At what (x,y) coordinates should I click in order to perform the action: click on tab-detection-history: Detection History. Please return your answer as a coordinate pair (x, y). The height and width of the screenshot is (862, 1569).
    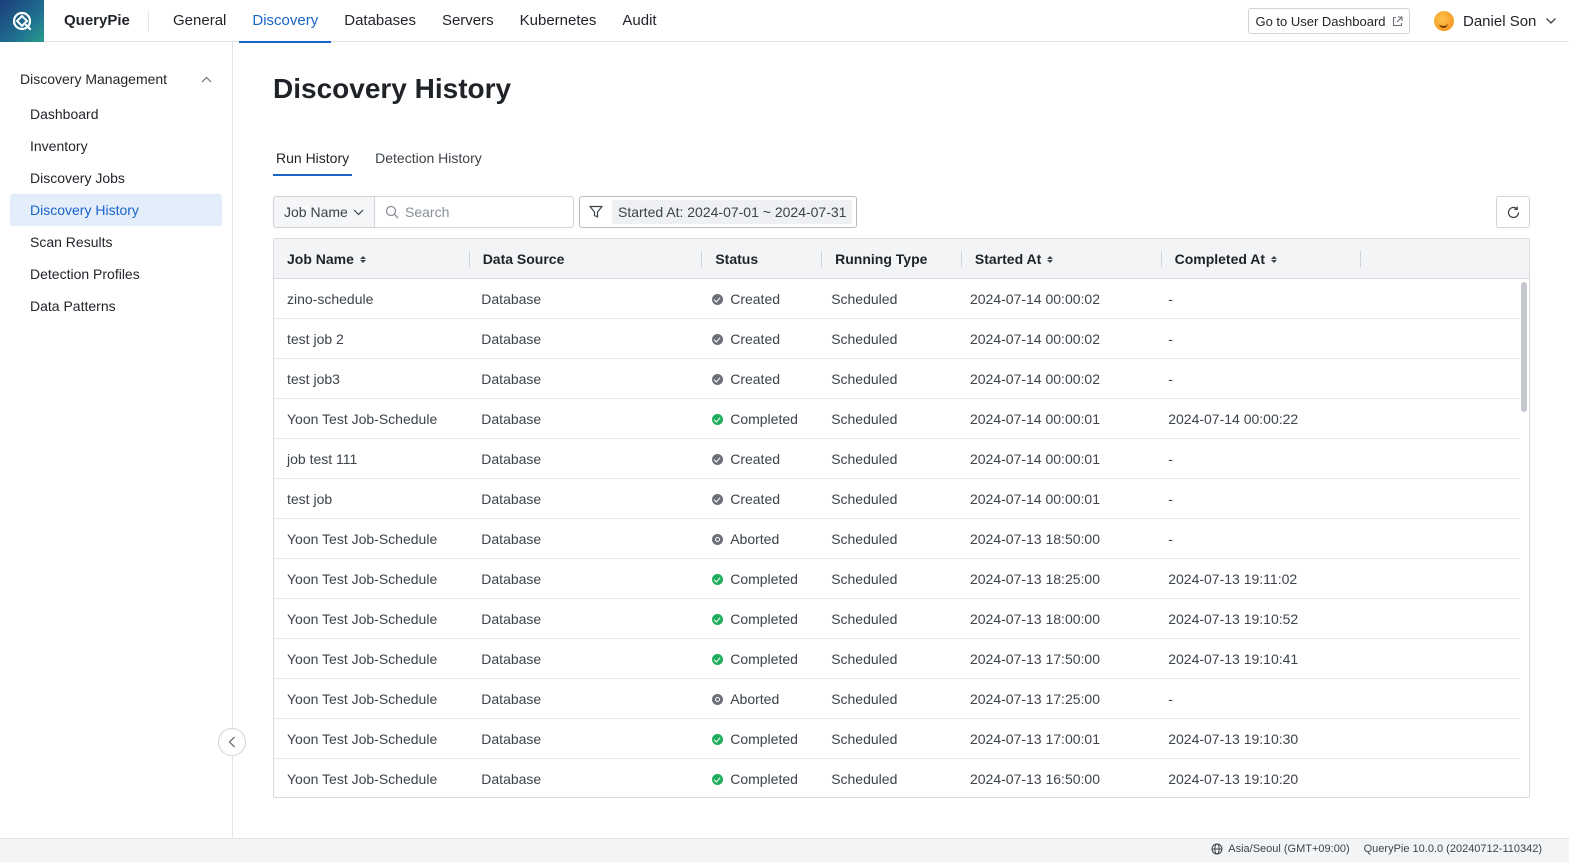
    Looking at the image, I should click on (428, 163).